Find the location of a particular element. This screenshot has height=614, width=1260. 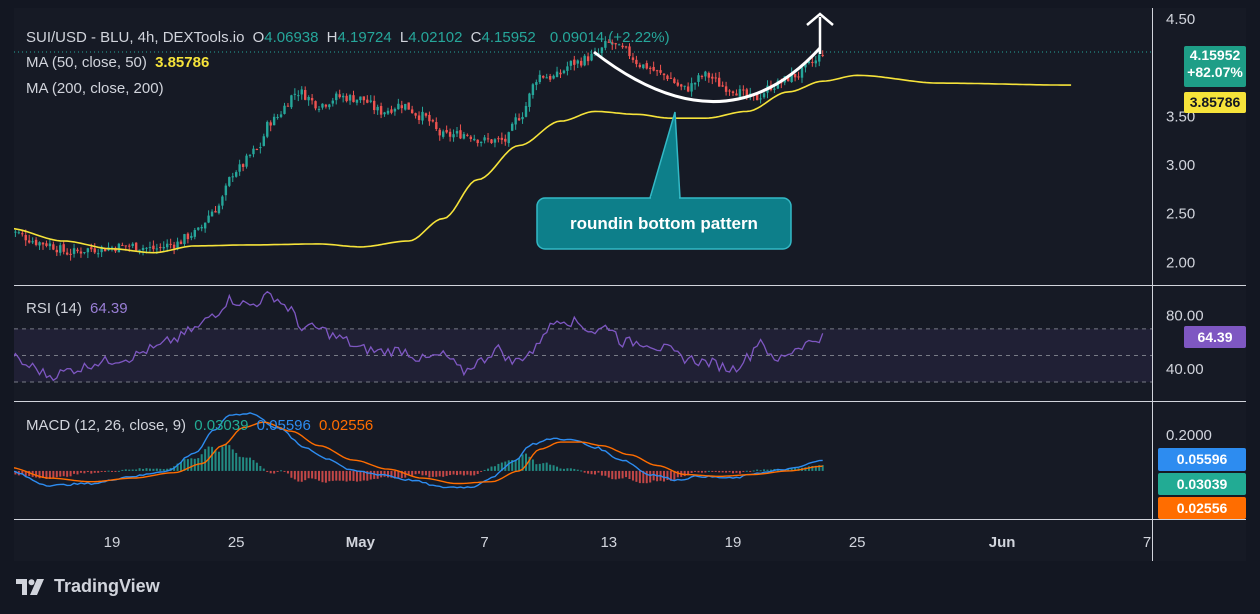

rsi-legend: RSI (14) 64.39 is located at coordinates (79, 308).